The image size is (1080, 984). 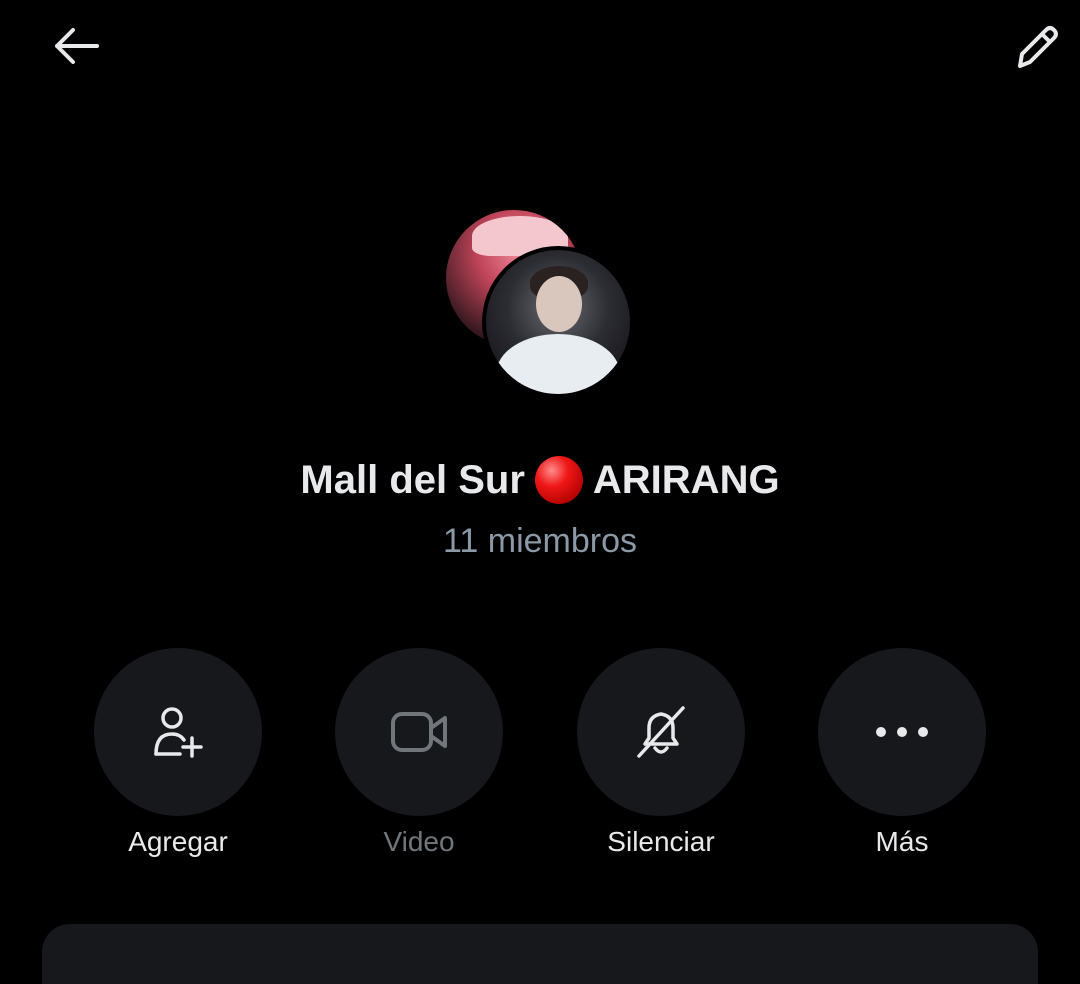 I want to click on group-name: Mall del Sur ARIRANG, so click(x=540, y=480).